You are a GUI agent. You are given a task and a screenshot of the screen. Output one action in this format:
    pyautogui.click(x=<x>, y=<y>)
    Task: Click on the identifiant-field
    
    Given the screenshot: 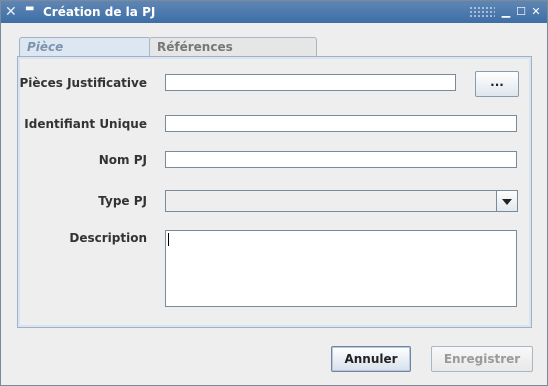 What is the action you would take?
    pyautogui.click(x=341, y=123)
    